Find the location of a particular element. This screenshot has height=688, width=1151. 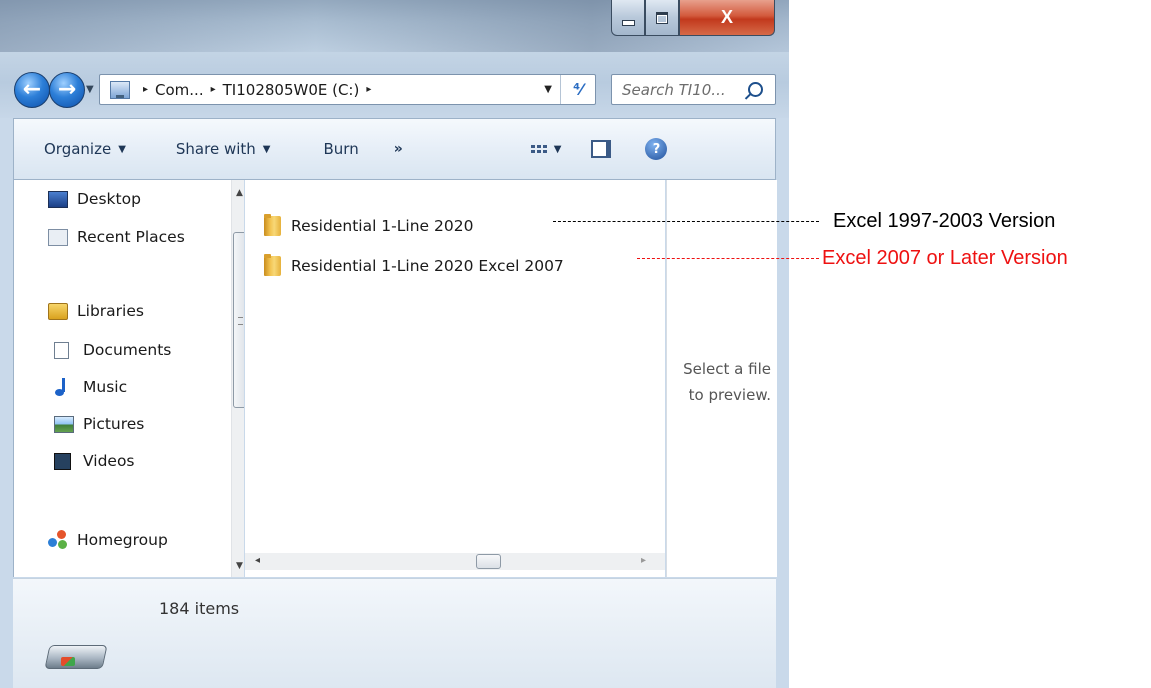

preview-message: Select a file to preview. is located at coordinates (719, 382).